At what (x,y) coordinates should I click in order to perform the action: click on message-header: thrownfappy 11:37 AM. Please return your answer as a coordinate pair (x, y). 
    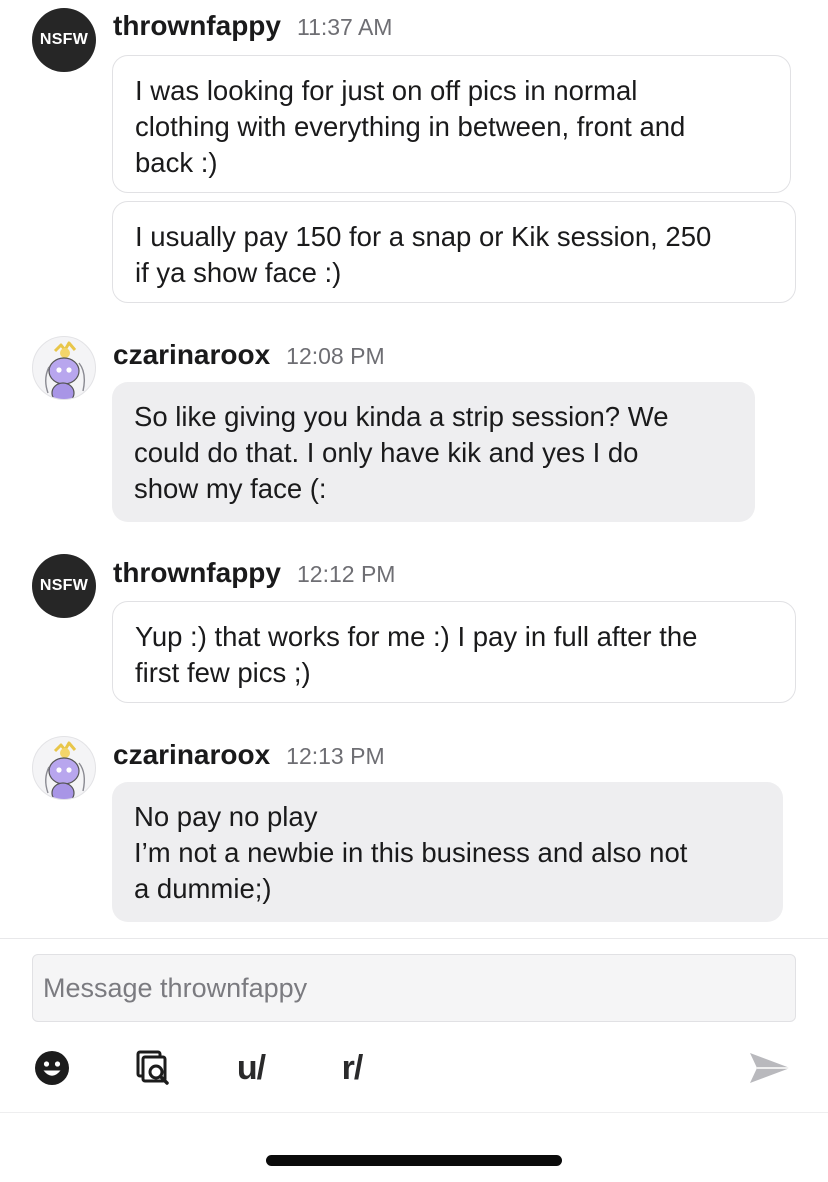
    Looking at the image, I should click on (252, 26).